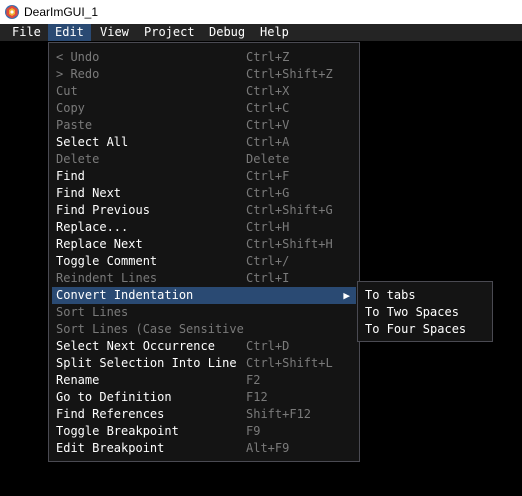  Describe the element at coordinates (274, 32) in the screenshot. I see `menu-help: Help` at that location.